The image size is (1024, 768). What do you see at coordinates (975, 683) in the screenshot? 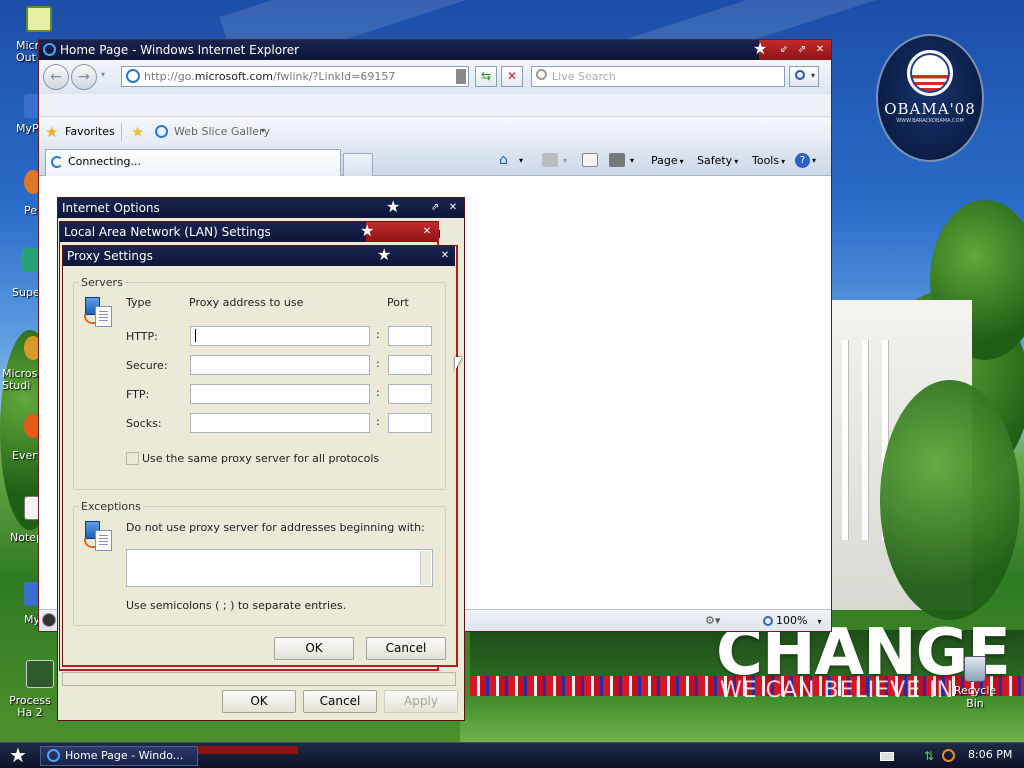
I see `recycle-bin: Recycle Bin` at bounding box center [975, 683].